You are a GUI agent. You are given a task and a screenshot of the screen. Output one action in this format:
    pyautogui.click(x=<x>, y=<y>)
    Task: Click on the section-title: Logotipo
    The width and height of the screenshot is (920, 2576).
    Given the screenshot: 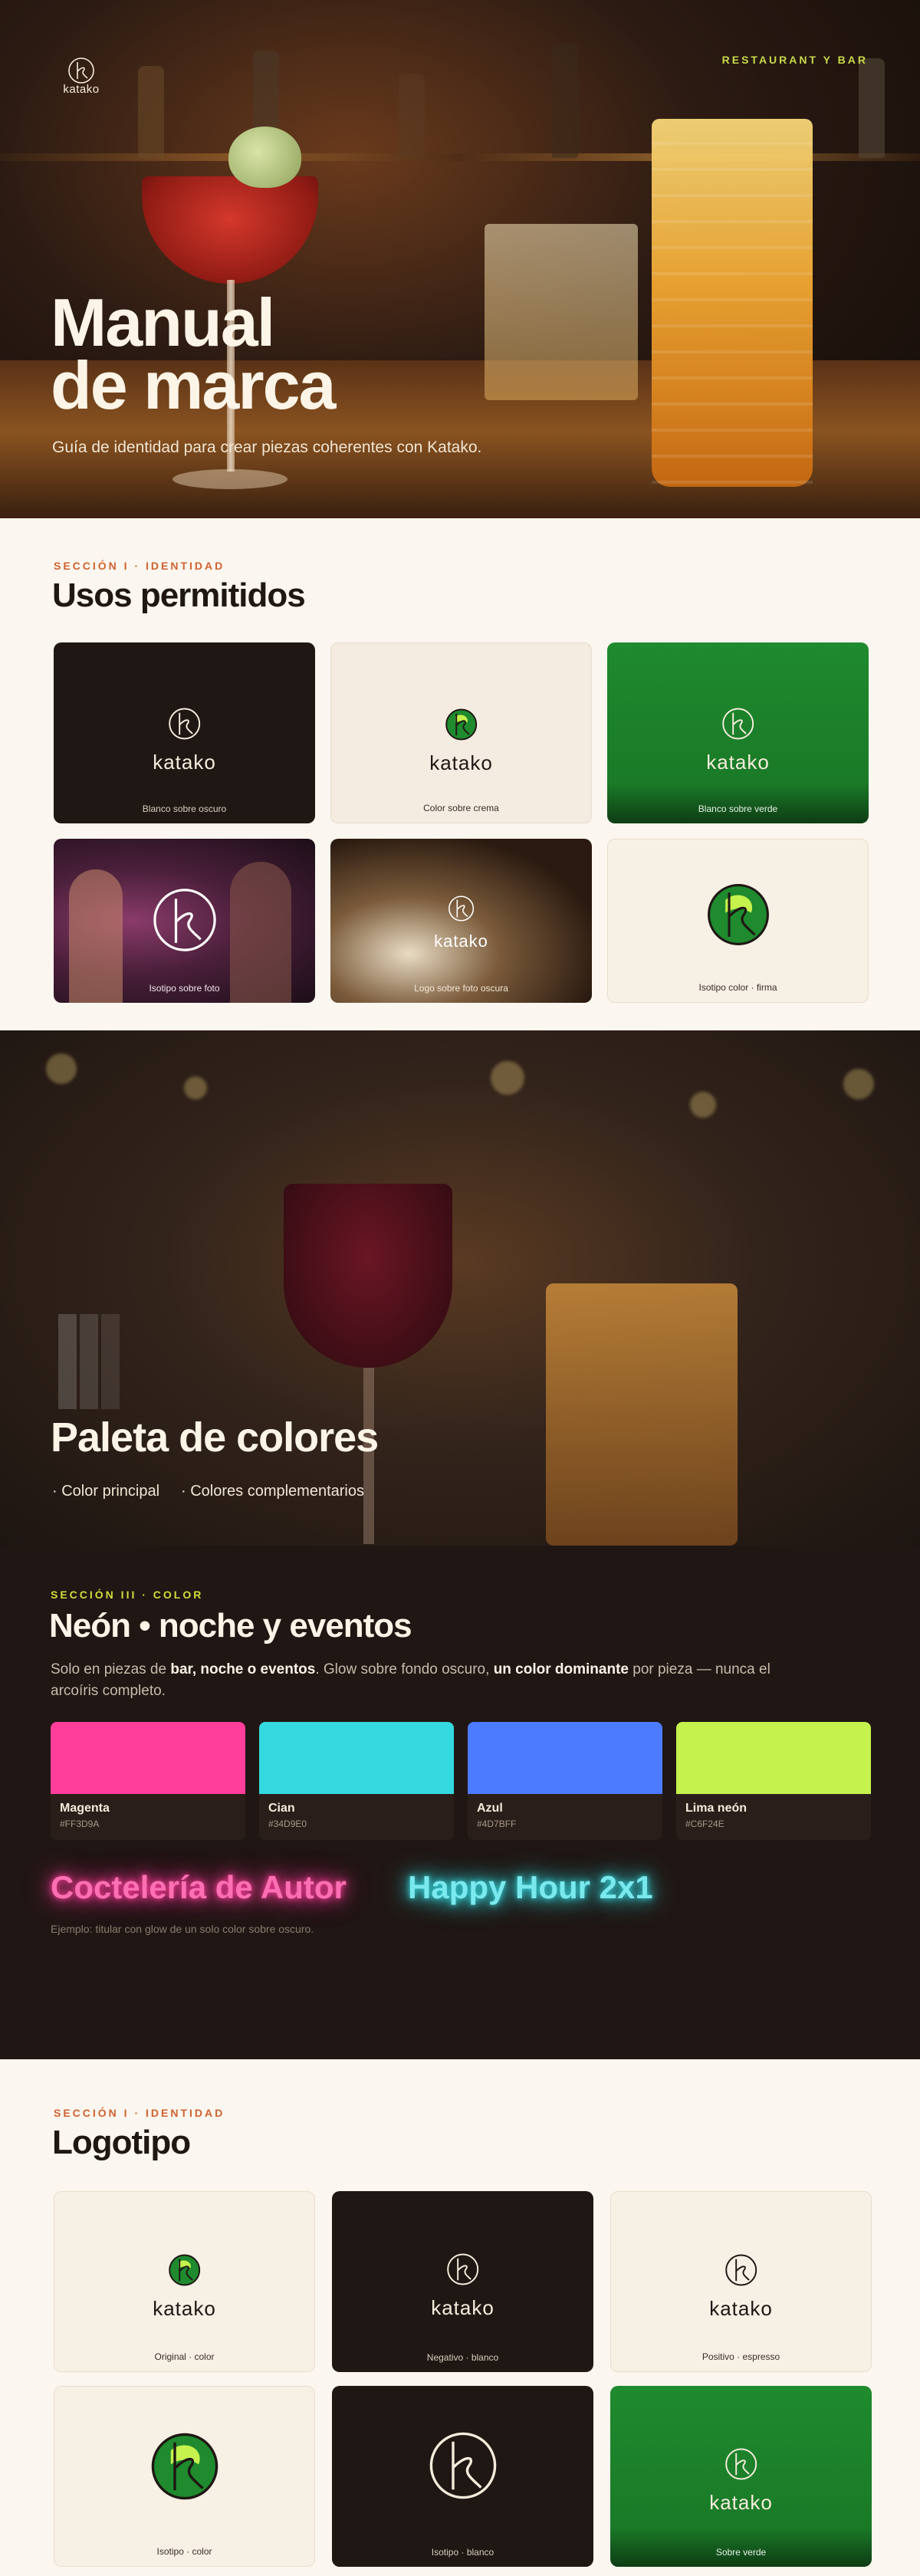 What is the action you would take?
    pyautogui.click(x=122, y=2143)
    